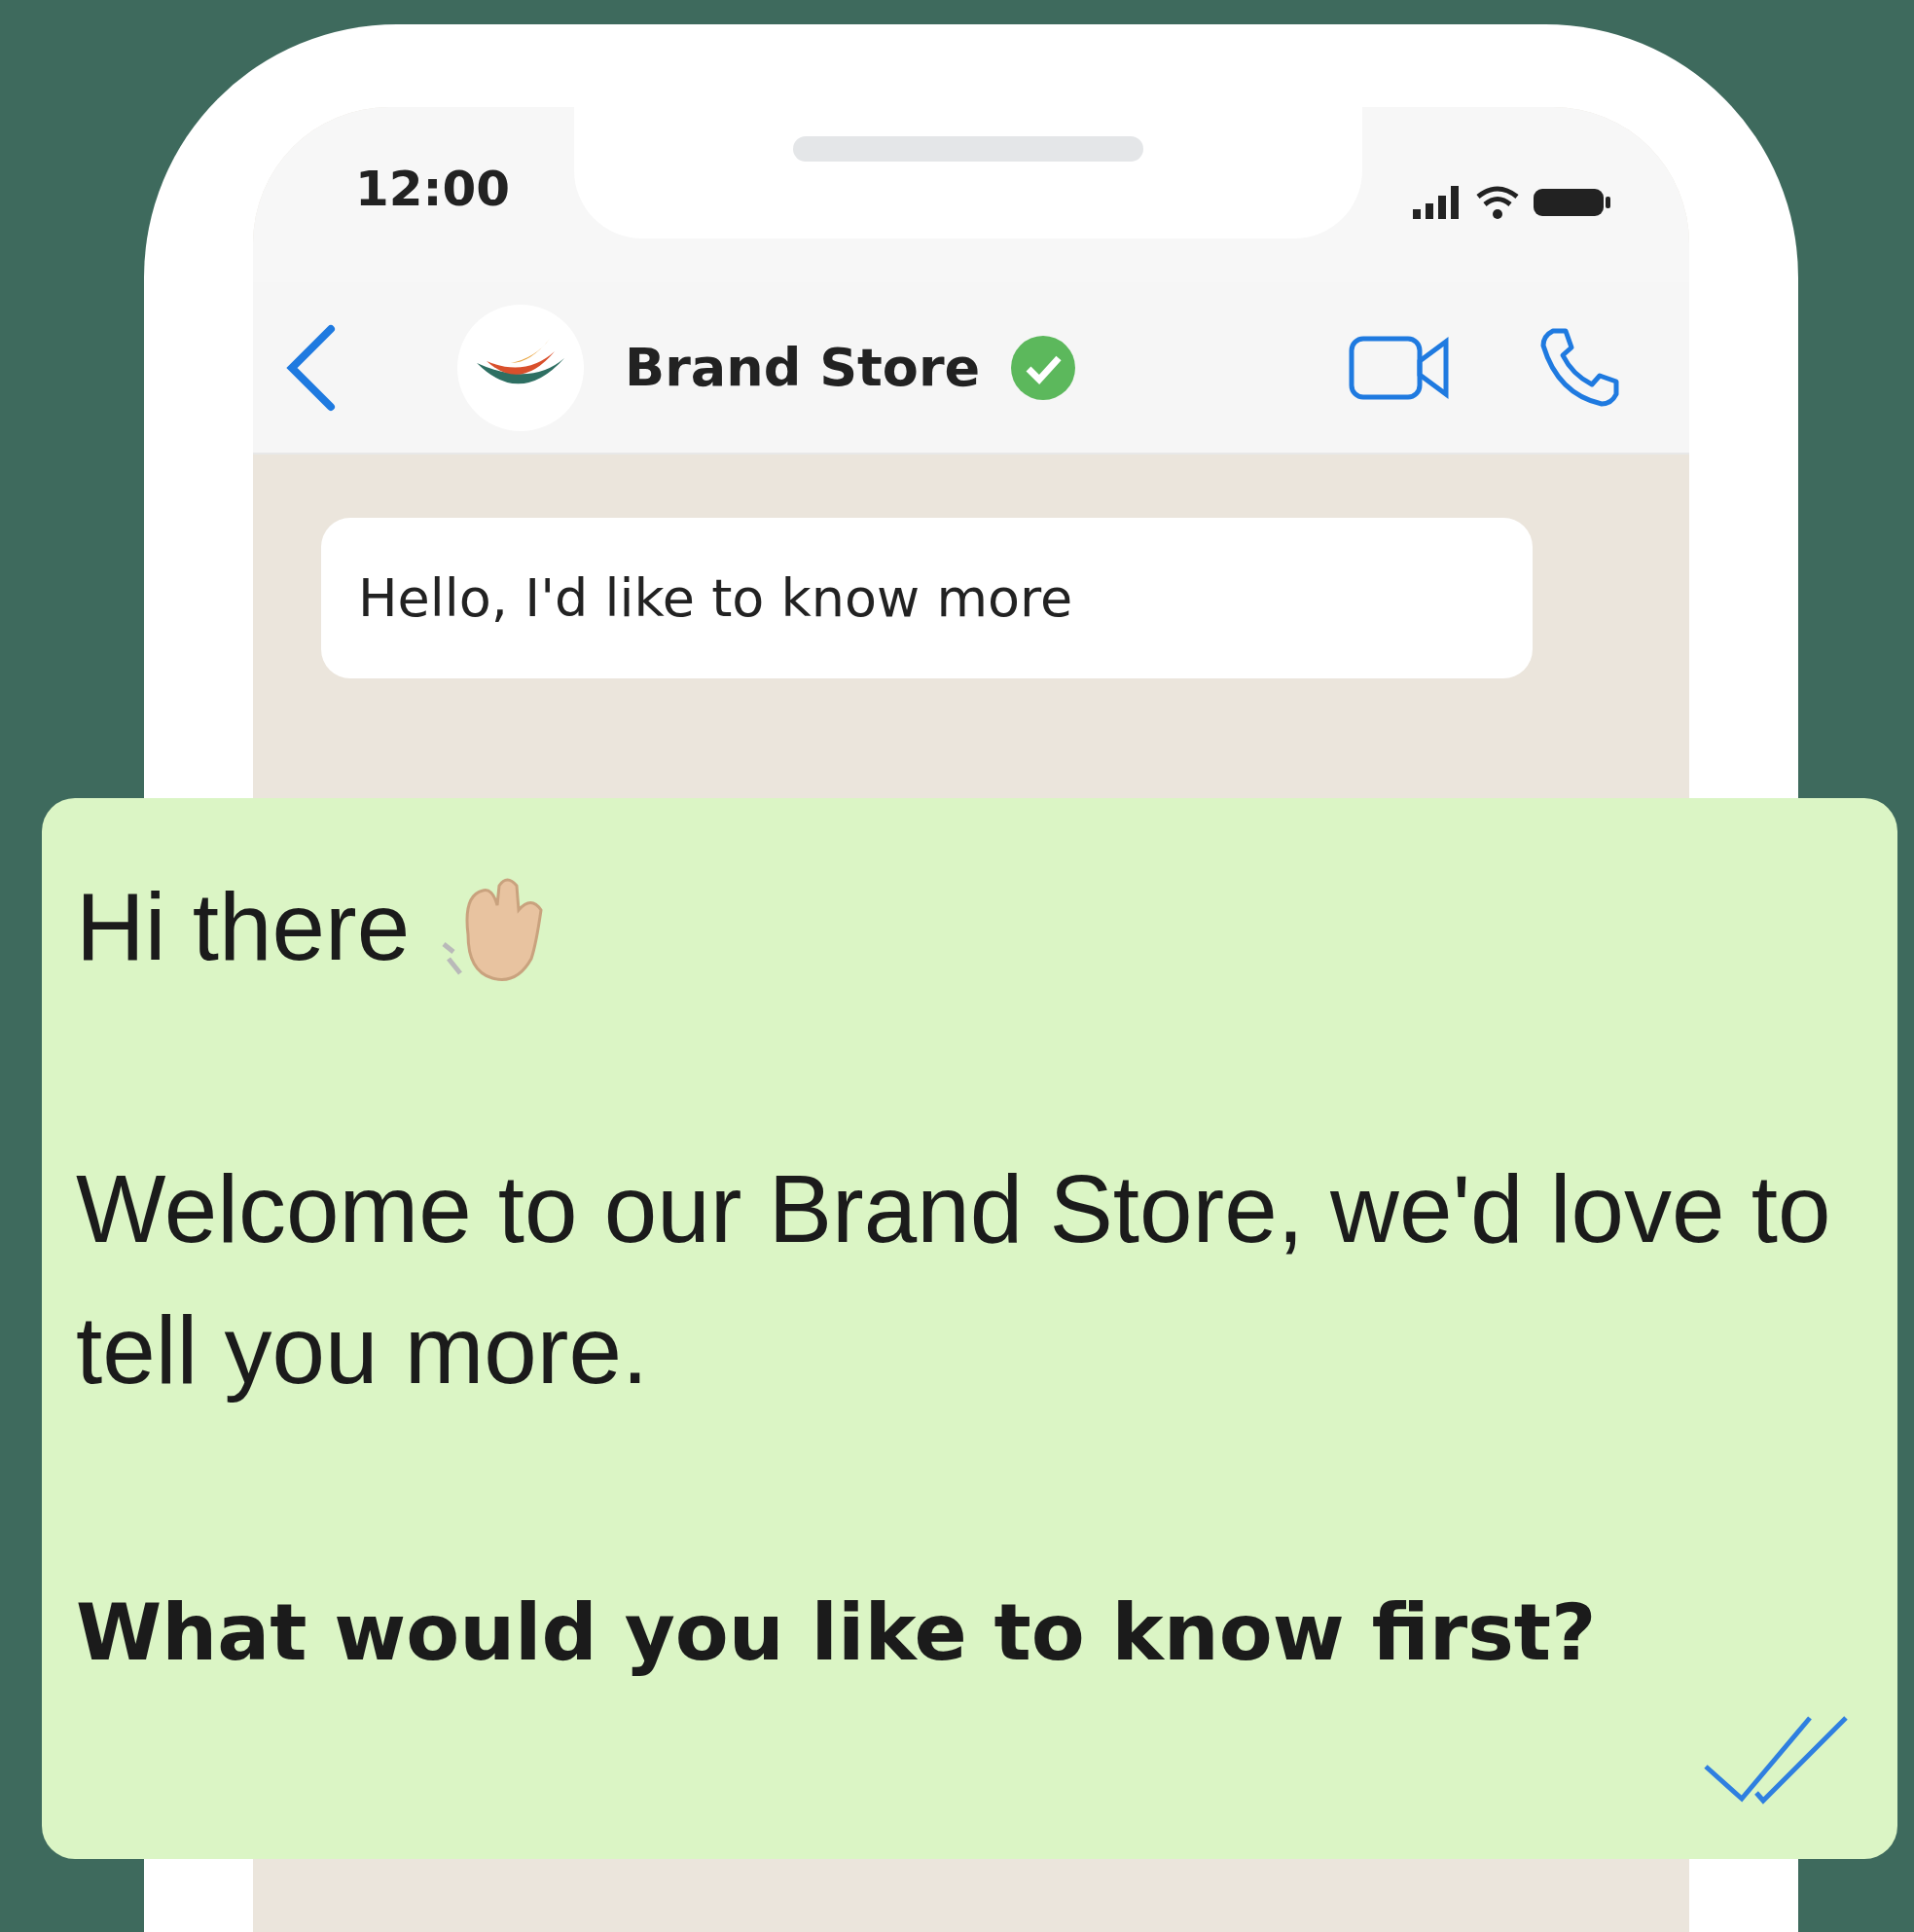  I want to click on status-time: 12:00, so click(433, 189).